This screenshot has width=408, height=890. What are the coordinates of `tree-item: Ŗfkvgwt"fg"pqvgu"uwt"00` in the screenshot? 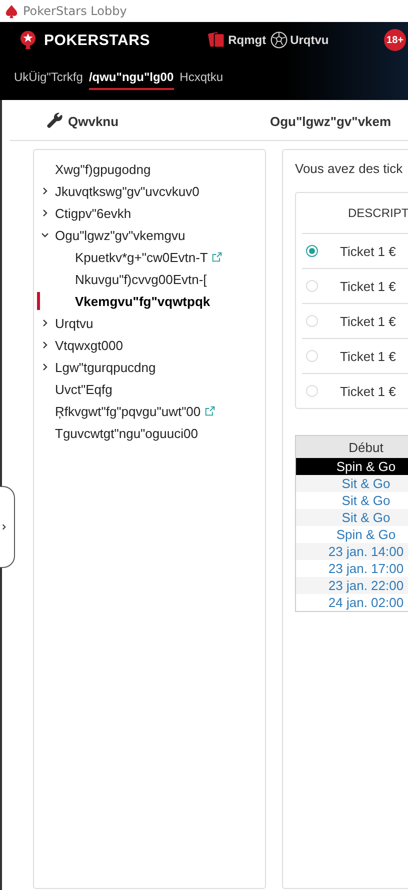 It's located at (128, 411).